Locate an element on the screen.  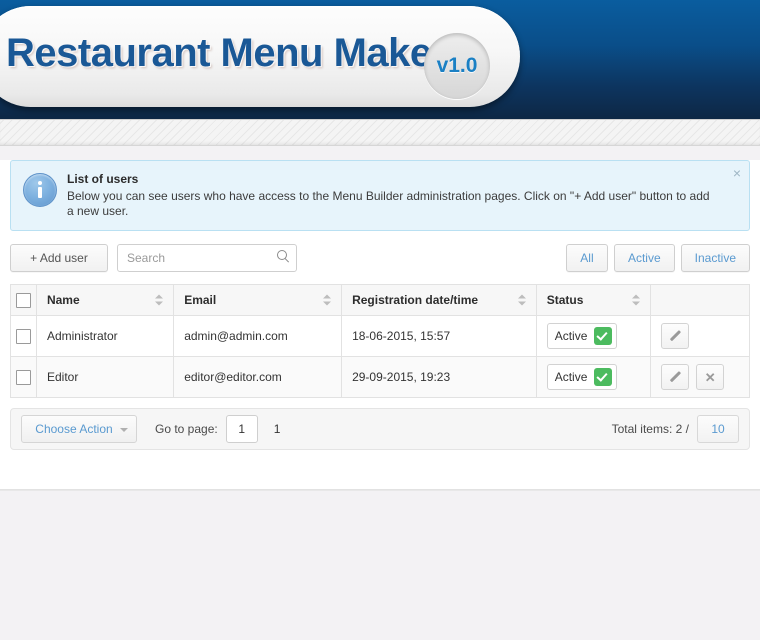
filter-all-button: All is located at coordinates (586, 258).